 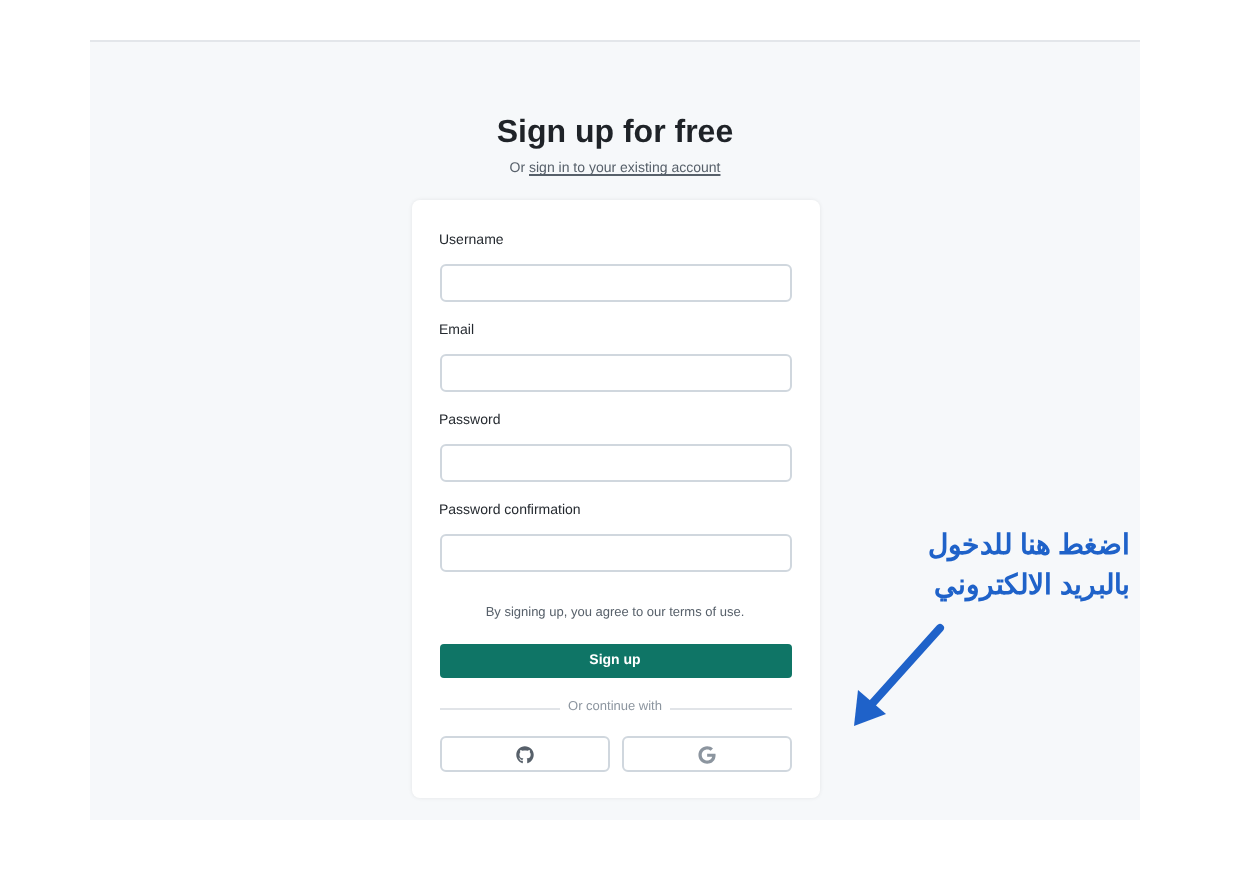 I want to click on github-icon, so click(x=524, y=754).